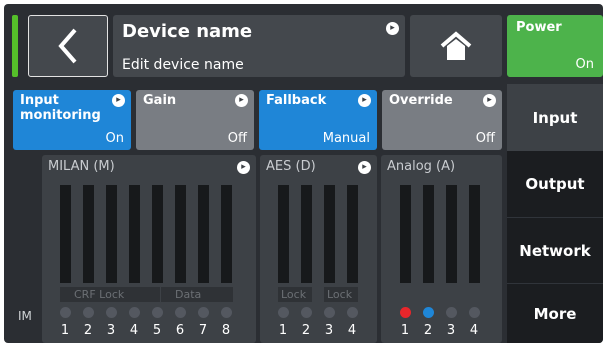 The width and height of the screenshot is (607, 347). Describe the element at coordinates (157, 330) in the screenshot. I see `channel-number: 5` at that location.